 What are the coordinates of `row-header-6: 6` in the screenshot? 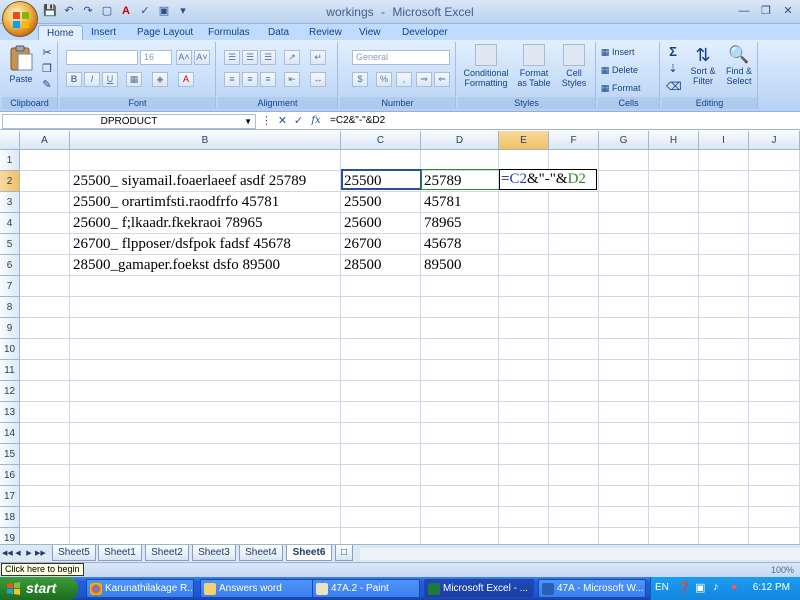 It's located at (10, 265).